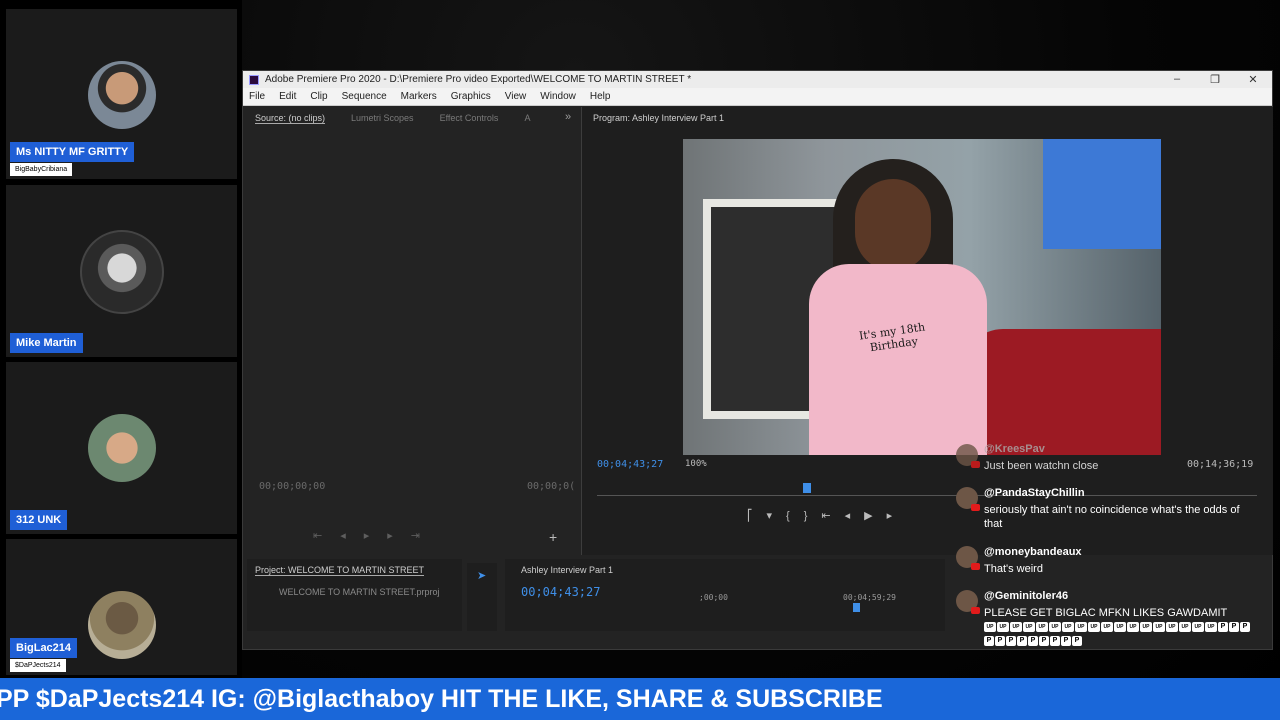  What do you see at coordinates (292, 486) in the screenshot?
I see `source-timecode: 00;00;00;00` at bounding box center [292, 486].